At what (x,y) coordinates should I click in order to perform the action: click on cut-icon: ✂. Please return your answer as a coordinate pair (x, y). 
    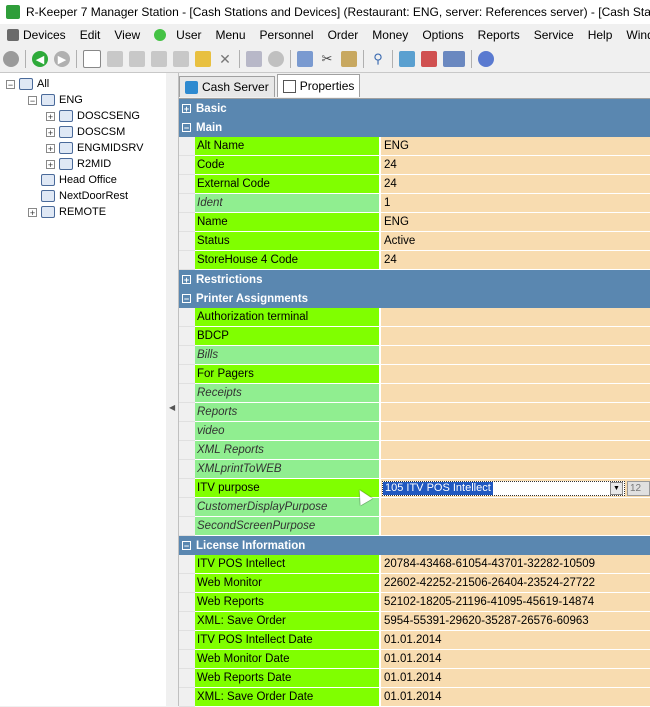
    Looking at the image, I should click on (327, 59).